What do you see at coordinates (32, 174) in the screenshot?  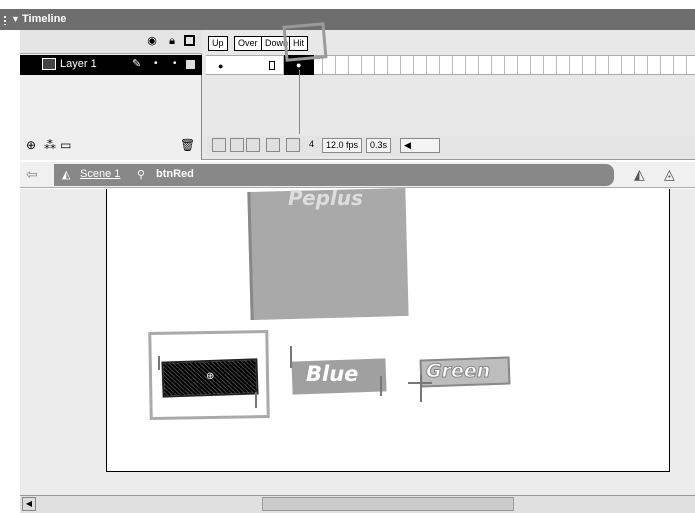 I see `back-arrow-icon: ⇦` at bounding box center [32, 174].